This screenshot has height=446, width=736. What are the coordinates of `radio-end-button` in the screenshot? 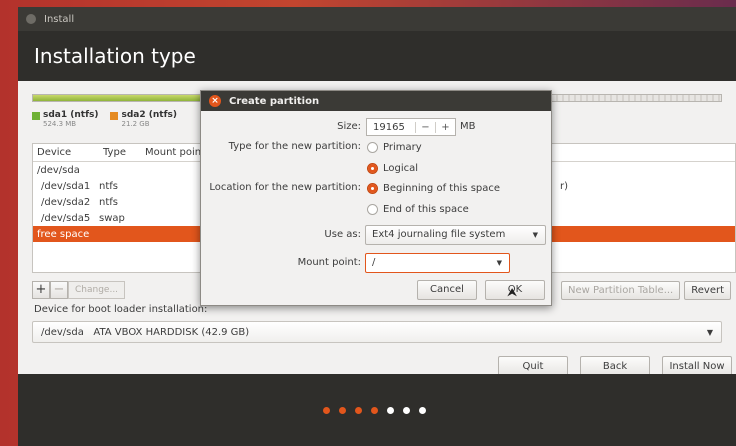 It's located at (372, 209).